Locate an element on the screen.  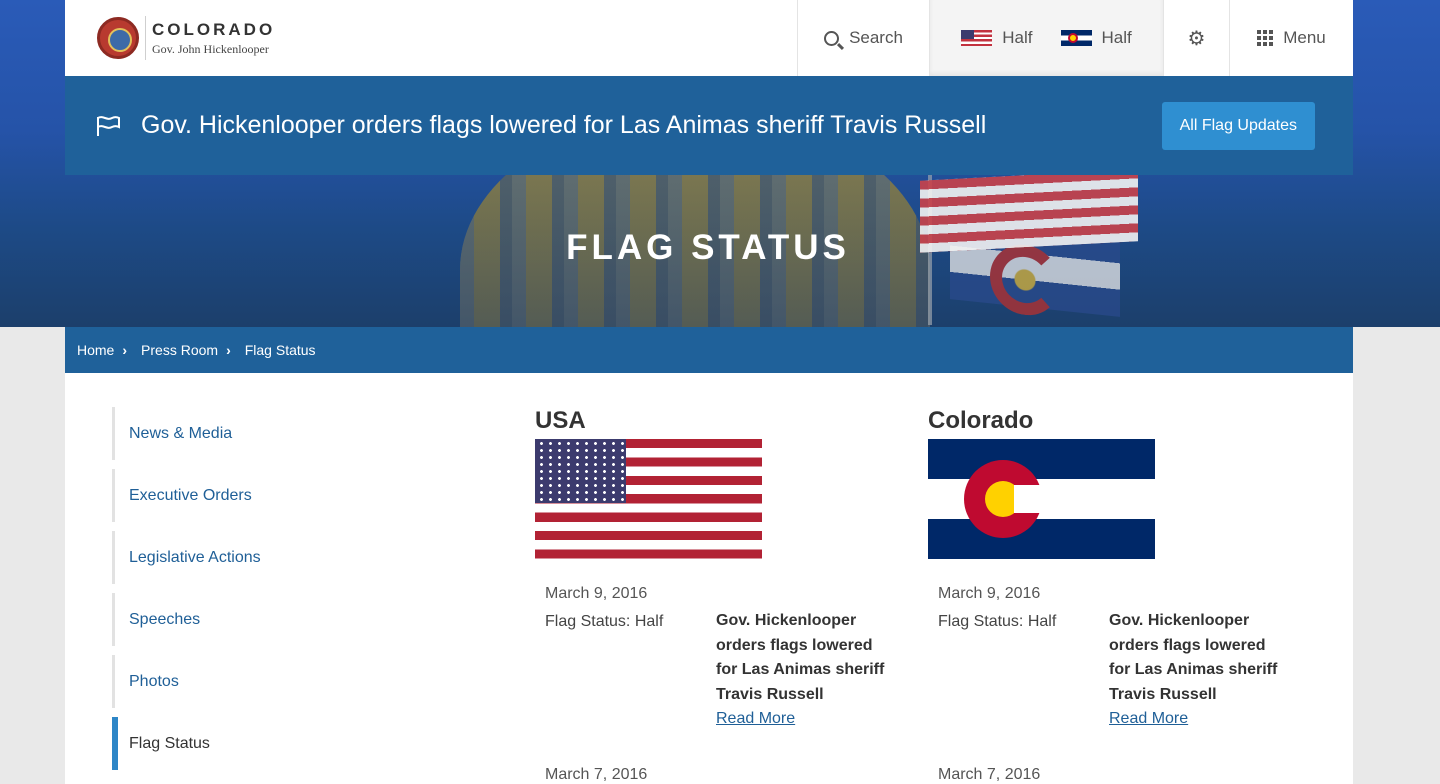
logo-divider is located at coordinates (145, 38).